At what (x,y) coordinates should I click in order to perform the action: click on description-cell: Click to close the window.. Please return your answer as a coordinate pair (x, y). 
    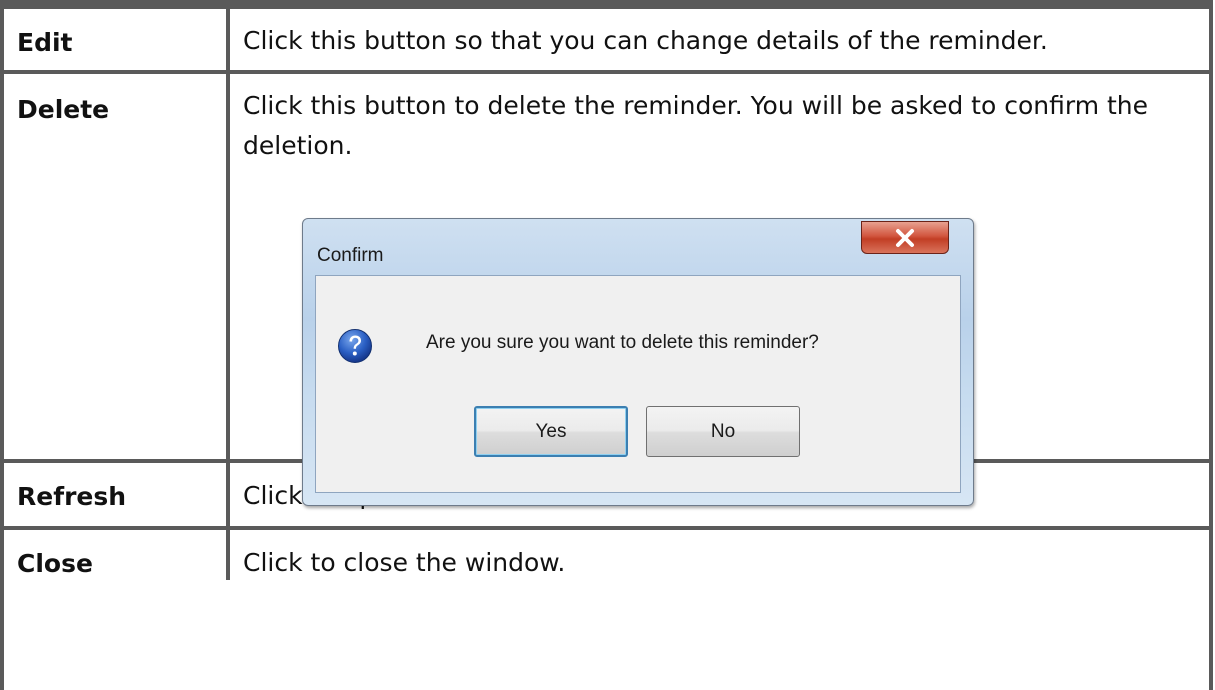
    Looking at the image, I should click on (404, 562).